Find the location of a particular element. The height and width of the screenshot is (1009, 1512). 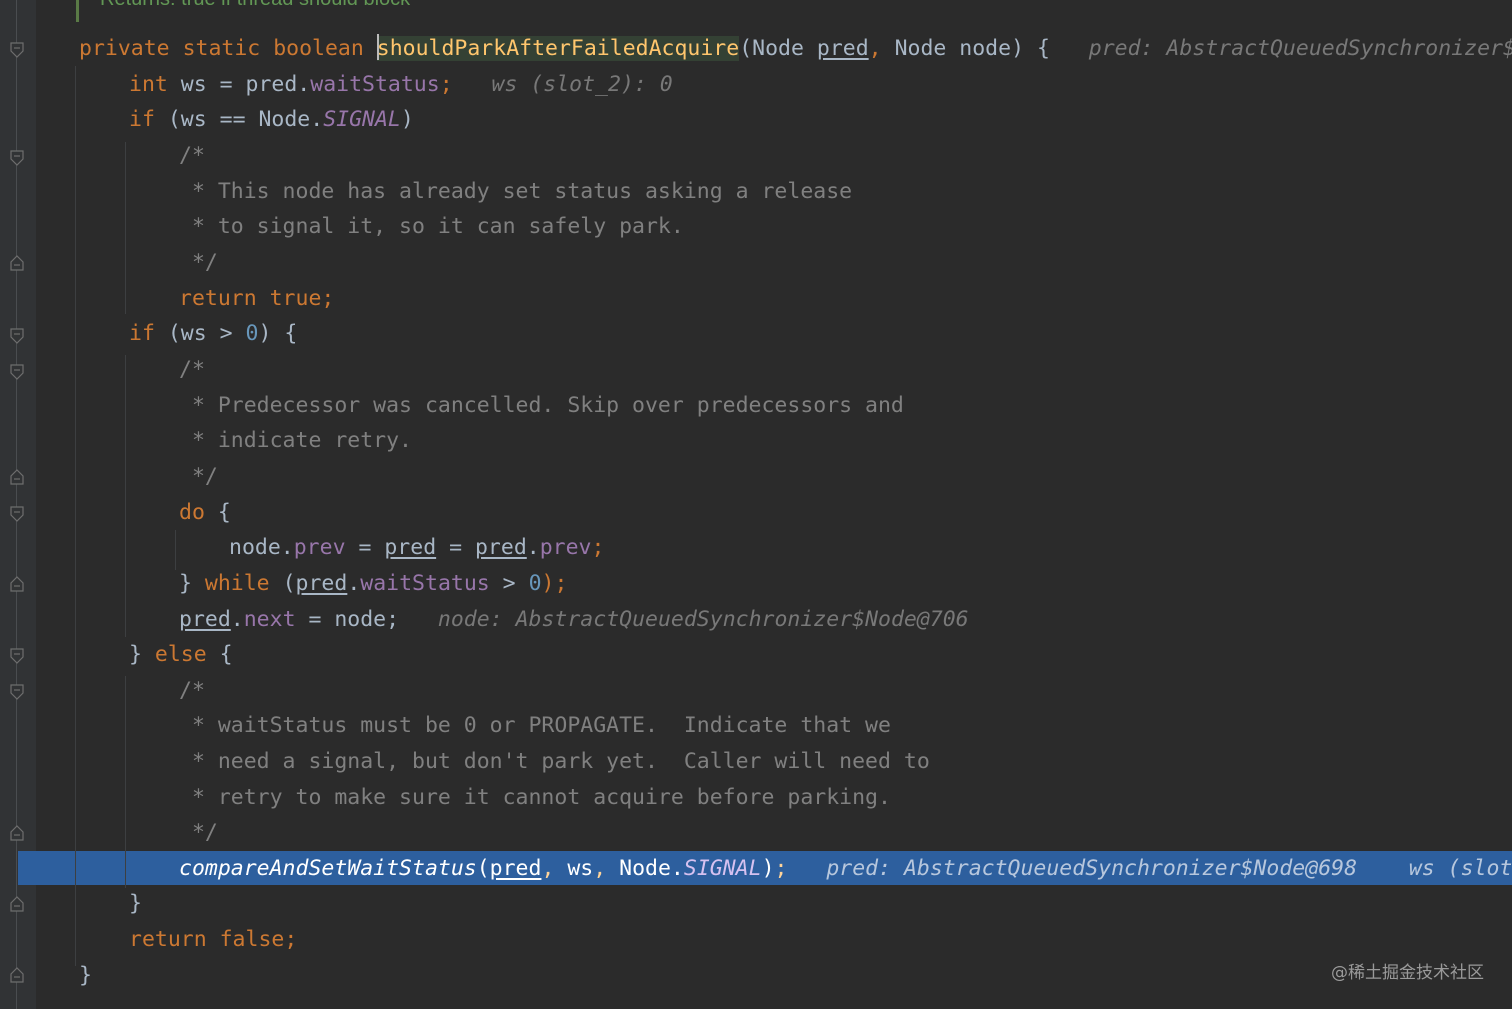

debug-inline-value: ws (slot_2): 0 is located at coordinates (582, 84).